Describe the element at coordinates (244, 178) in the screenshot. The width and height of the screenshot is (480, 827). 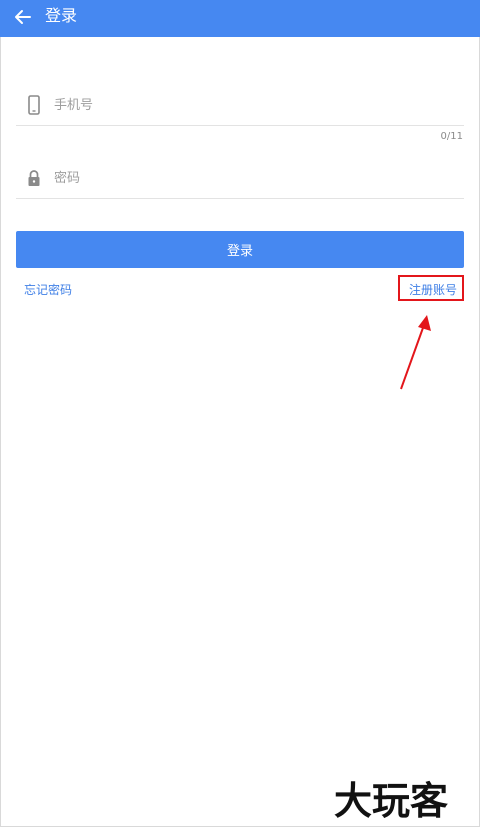
I see `password-input` at that location.